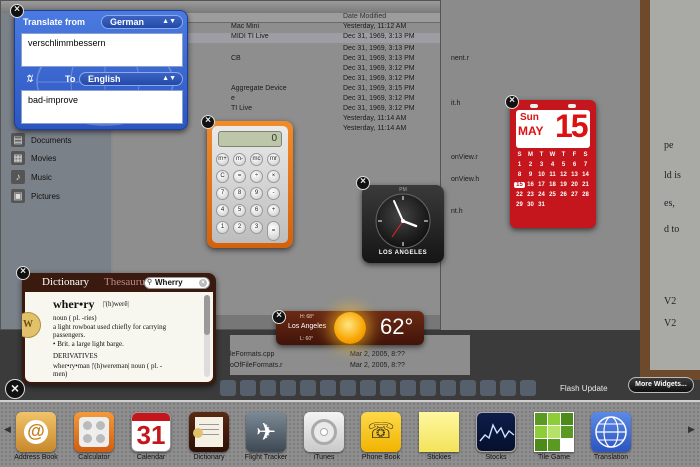  What do you see at coordinates (691, 429) in the screenshot?
I see `scroll-right-icon: ▶` at bounding box center [691, 429].